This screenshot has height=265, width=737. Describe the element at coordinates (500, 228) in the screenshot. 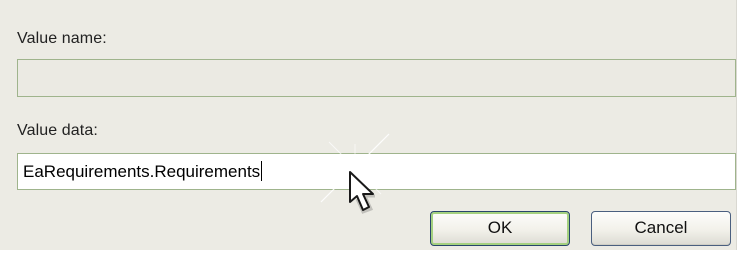

I see `ok-button: OK` at that location.